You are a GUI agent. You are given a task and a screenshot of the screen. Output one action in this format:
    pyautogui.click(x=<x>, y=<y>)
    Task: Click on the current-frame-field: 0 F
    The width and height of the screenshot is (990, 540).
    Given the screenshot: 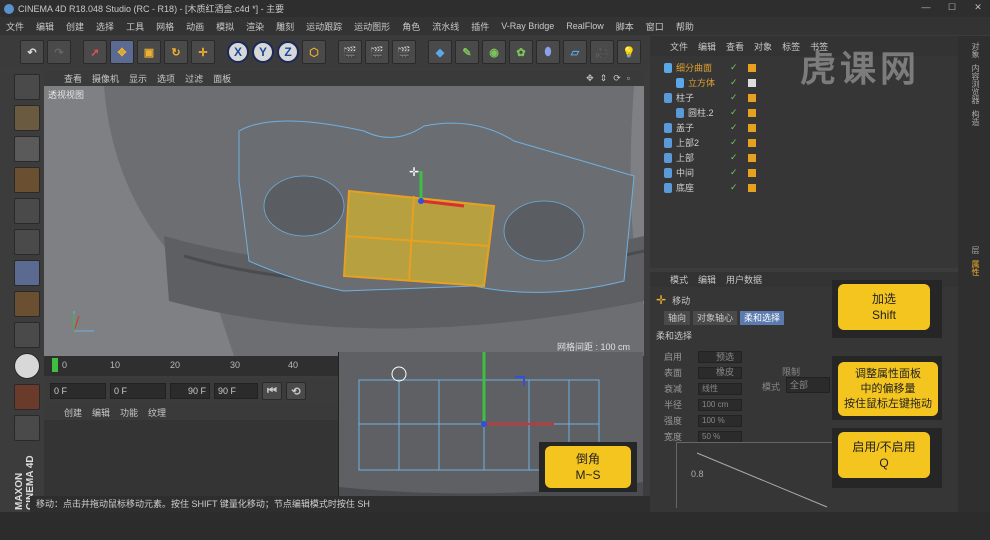 What is the action you would take?
    pyautogui.click(x=138, y=391)
    